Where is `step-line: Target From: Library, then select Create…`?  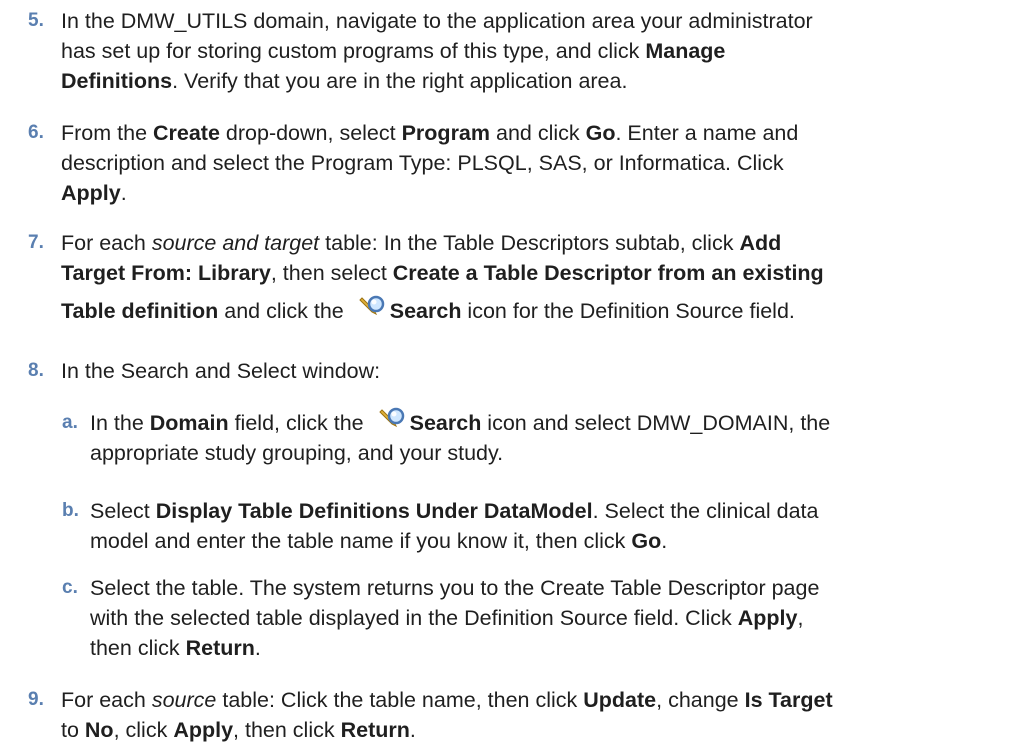 step-line: Target From: Library, then select Create… is located at coordinates (442, 273).